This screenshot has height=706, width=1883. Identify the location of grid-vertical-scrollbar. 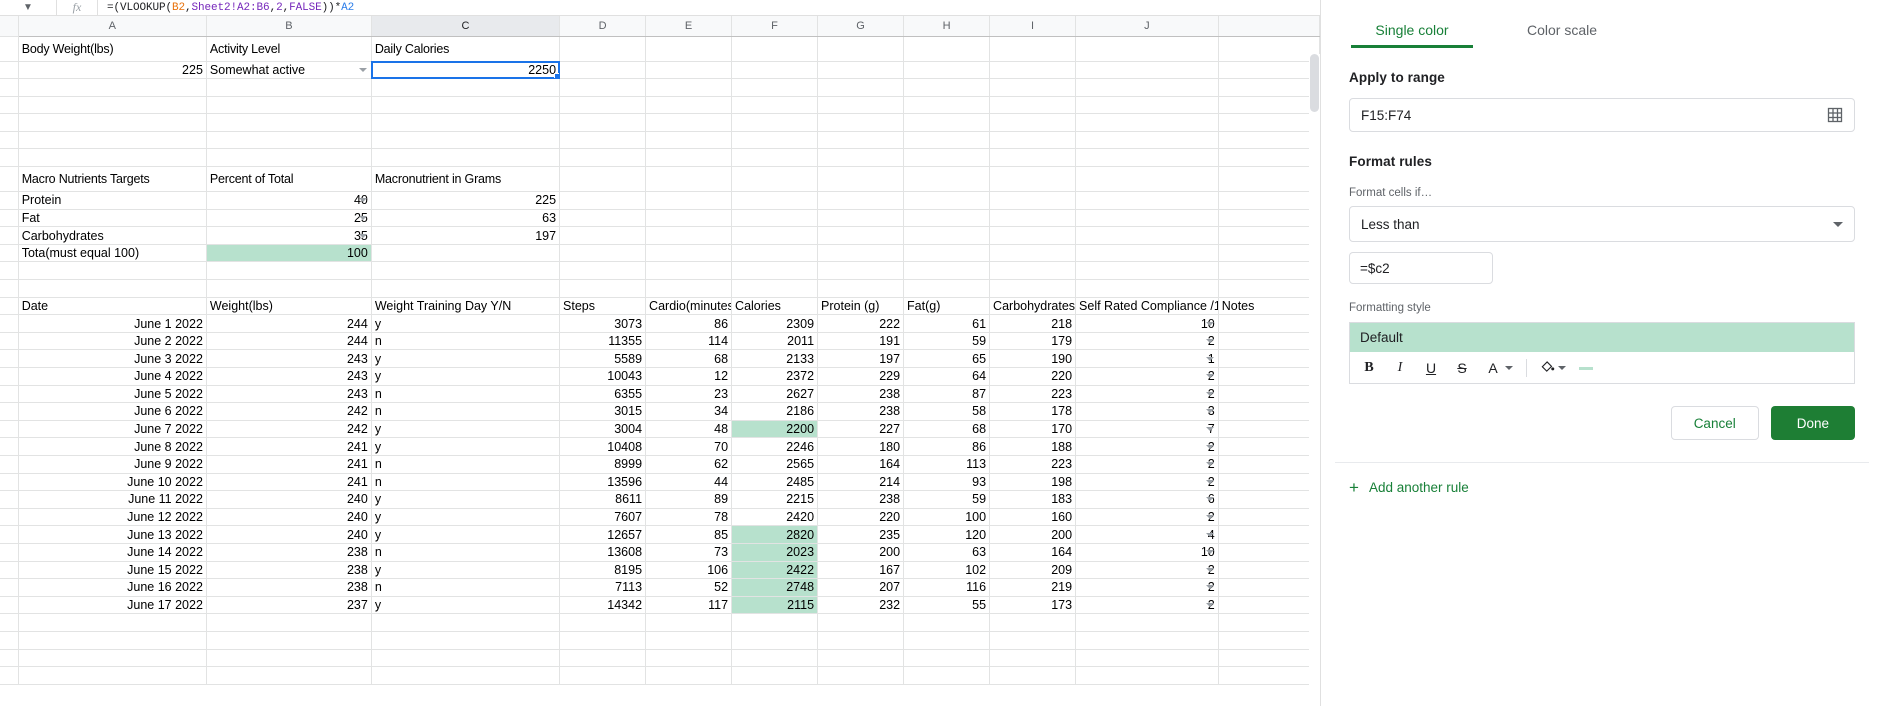
(1314, 380).